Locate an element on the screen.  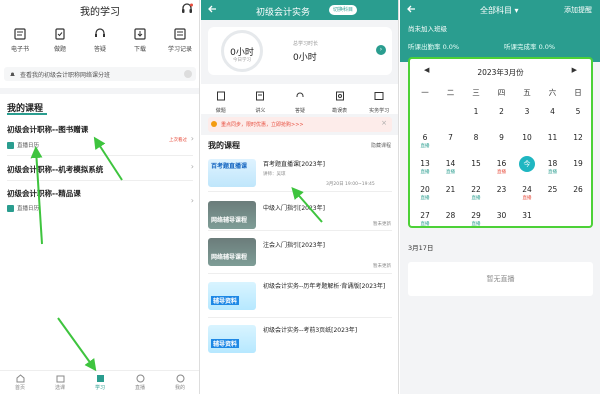
notice-close-icon is located at coordinates (188, 74).